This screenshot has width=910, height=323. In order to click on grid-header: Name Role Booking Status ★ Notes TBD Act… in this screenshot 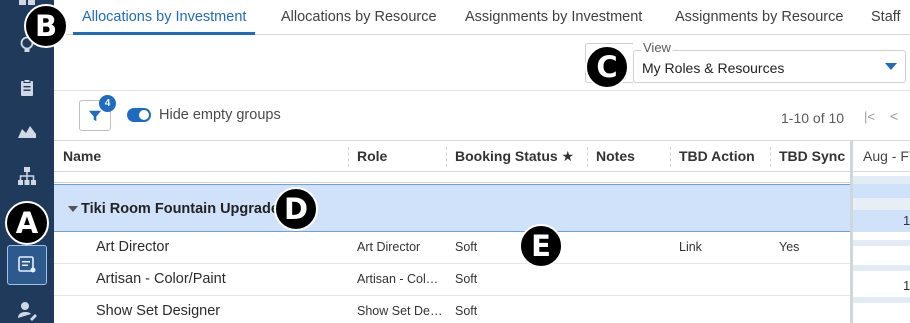, I will do `click(482, 156)`.